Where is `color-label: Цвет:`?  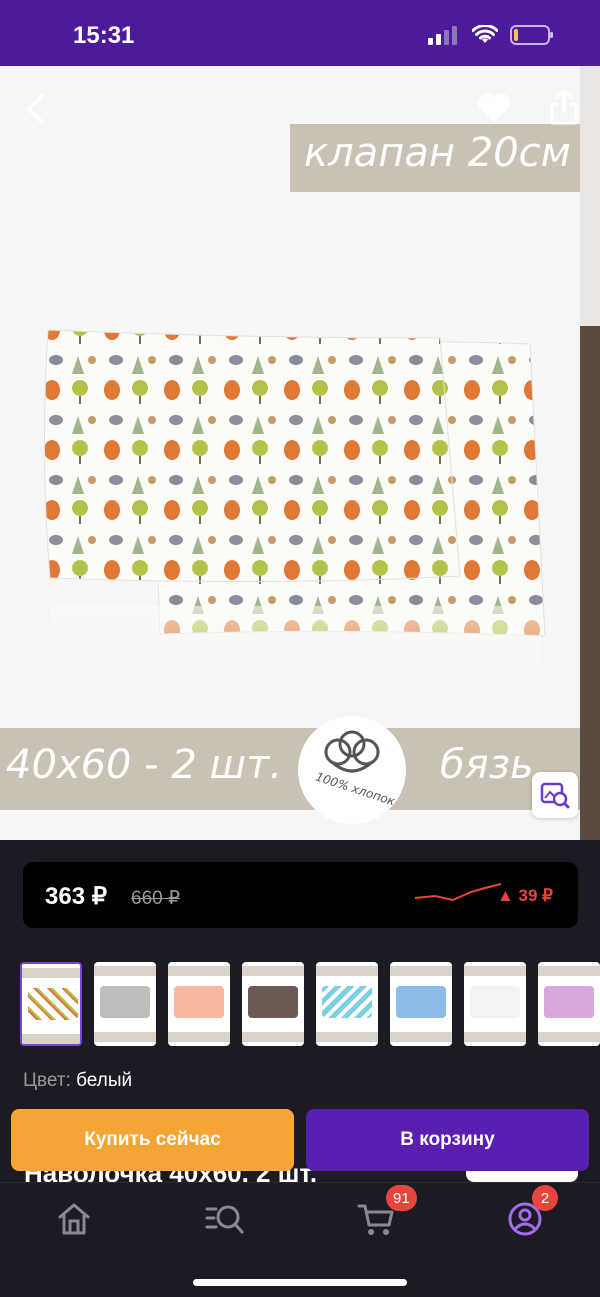
color-label: Цвет: is located at coordinates (47, 1080).